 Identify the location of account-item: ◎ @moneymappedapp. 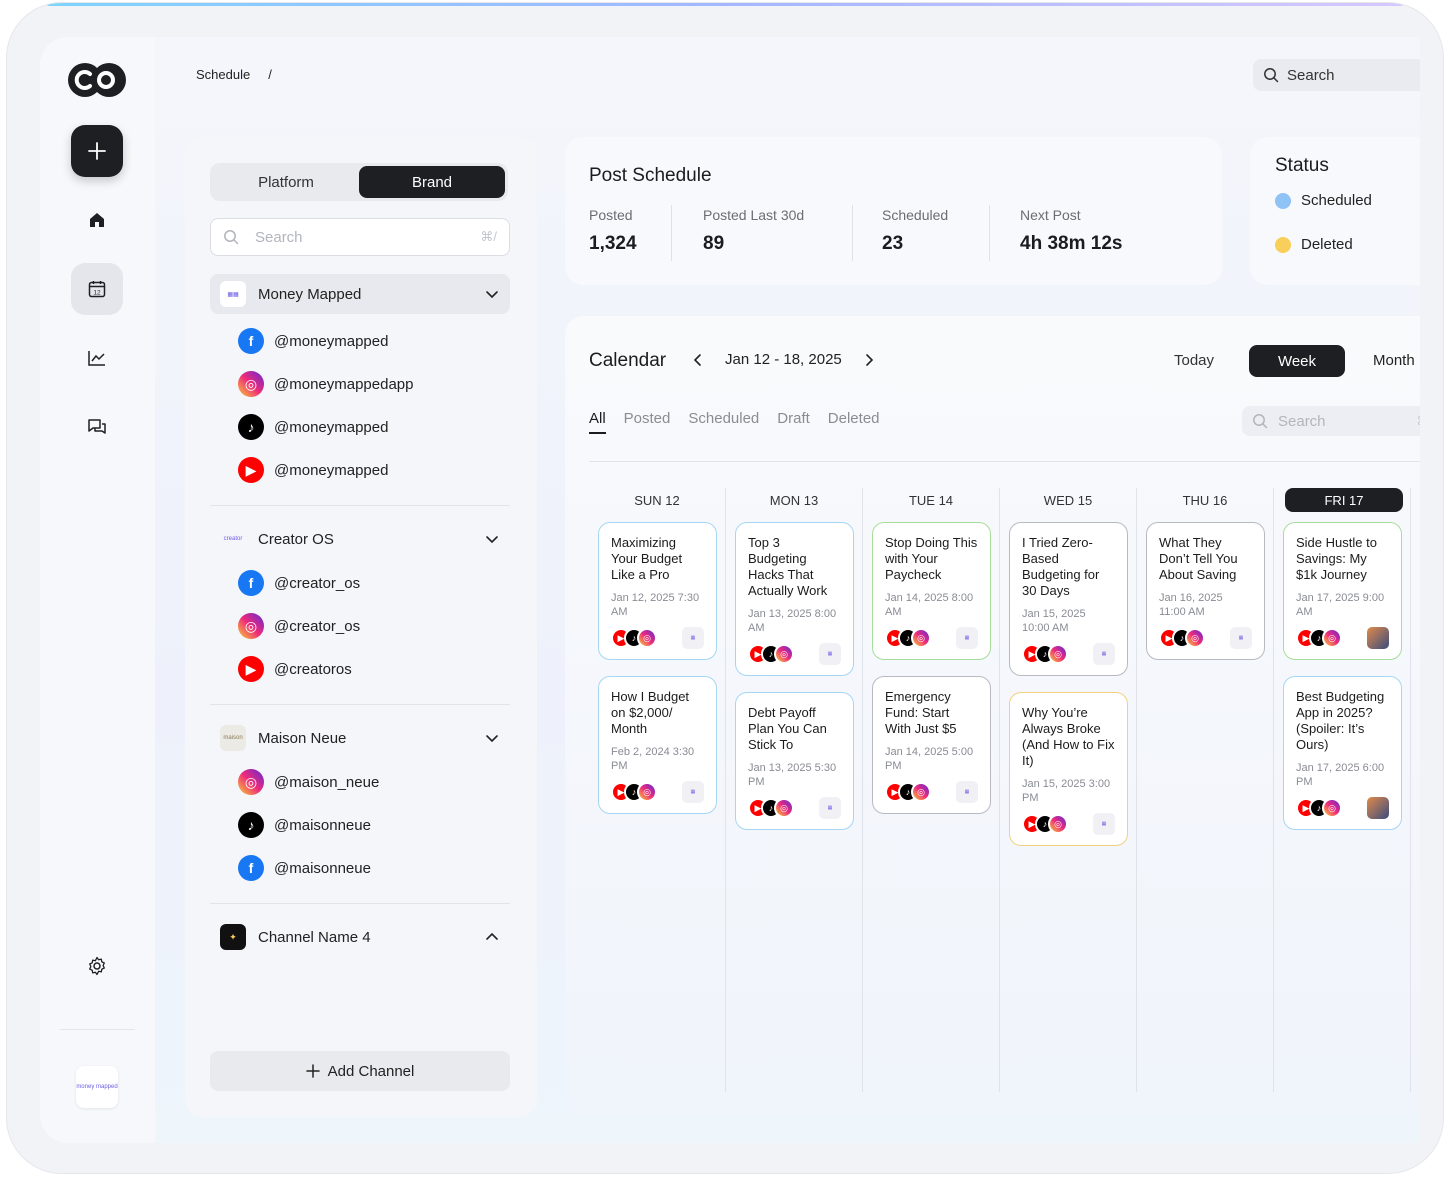
(325, 384).